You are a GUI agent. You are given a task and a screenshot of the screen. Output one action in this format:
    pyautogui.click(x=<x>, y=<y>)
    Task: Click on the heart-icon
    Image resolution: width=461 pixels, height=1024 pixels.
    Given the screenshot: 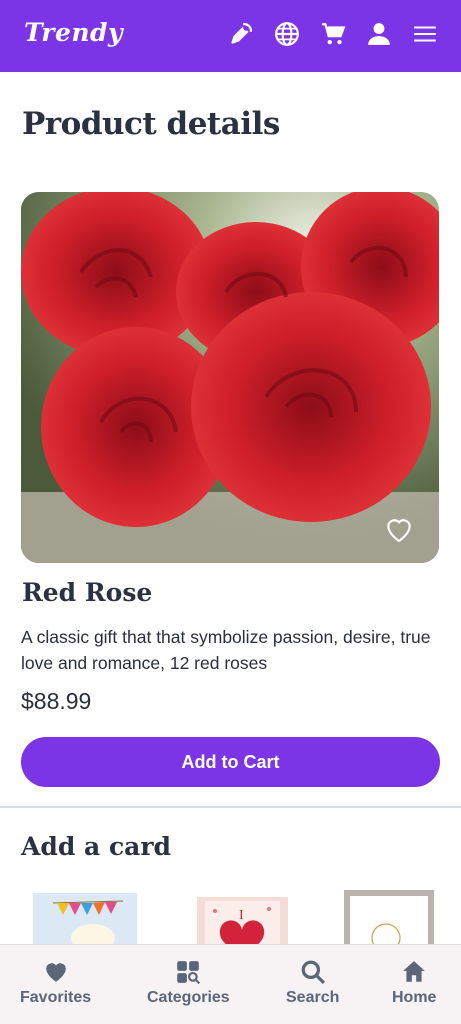 What is the action you would take?
    pyautogui.click(x=55, y=972)
    